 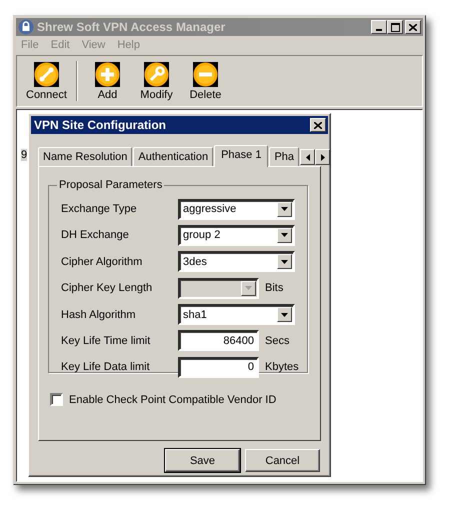 I want to click on dropdown: 3des, so click(x=236, y=261).